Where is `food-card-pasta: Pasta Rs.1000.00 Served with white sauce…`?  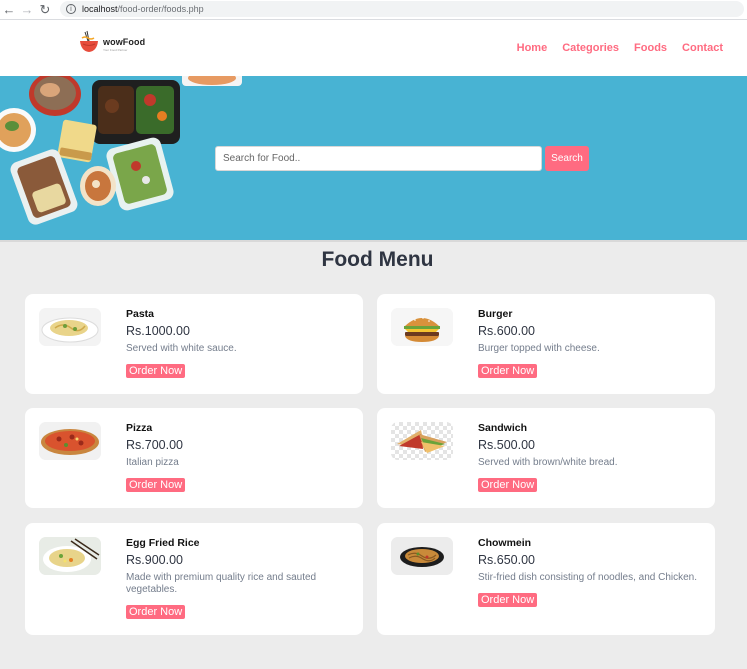 food-card-pasta: Pasta Rs.1000.00 Served with white sauce… is located at coordinates (194, 344).